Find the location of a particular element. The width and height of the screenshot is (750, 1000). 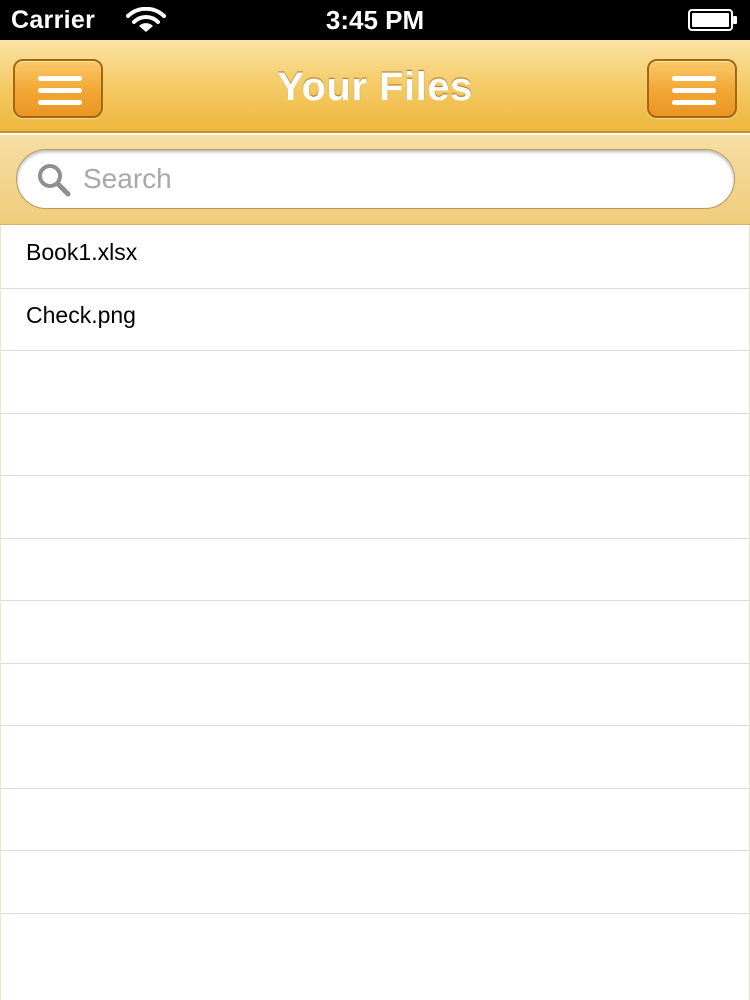

search-bar is located at coordinates (375, 180).